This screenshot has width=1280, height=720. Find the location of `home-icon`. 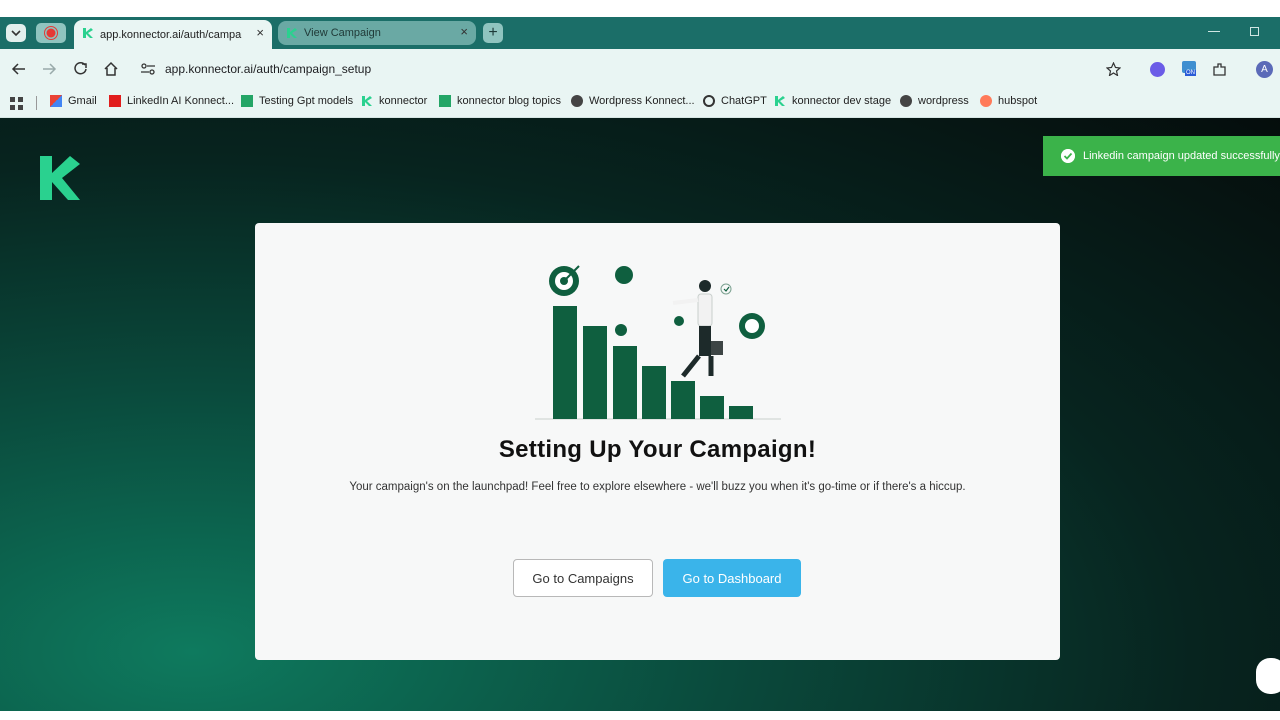

home-icon is located at coordinates (111, 68).